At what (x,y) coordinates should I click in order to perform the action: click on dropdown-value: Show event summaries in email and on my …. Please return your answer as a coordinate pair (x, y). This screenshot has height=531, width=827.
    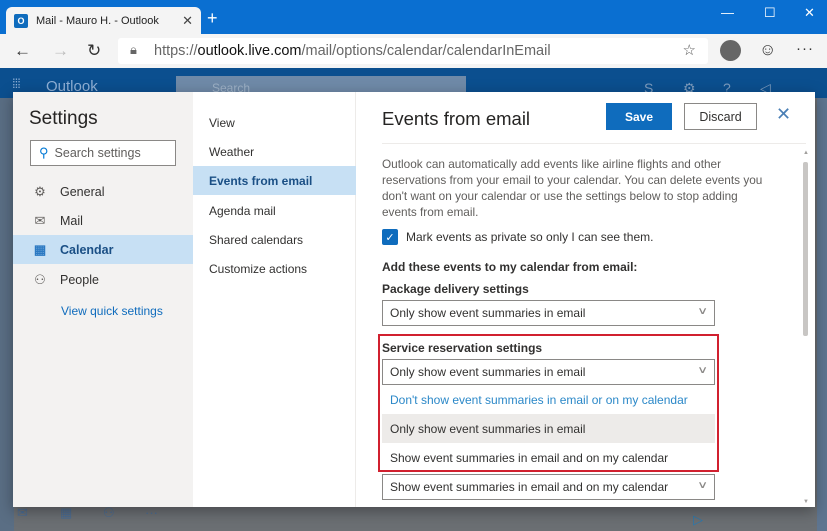
    Looking at the image, I should click on (529, 487).